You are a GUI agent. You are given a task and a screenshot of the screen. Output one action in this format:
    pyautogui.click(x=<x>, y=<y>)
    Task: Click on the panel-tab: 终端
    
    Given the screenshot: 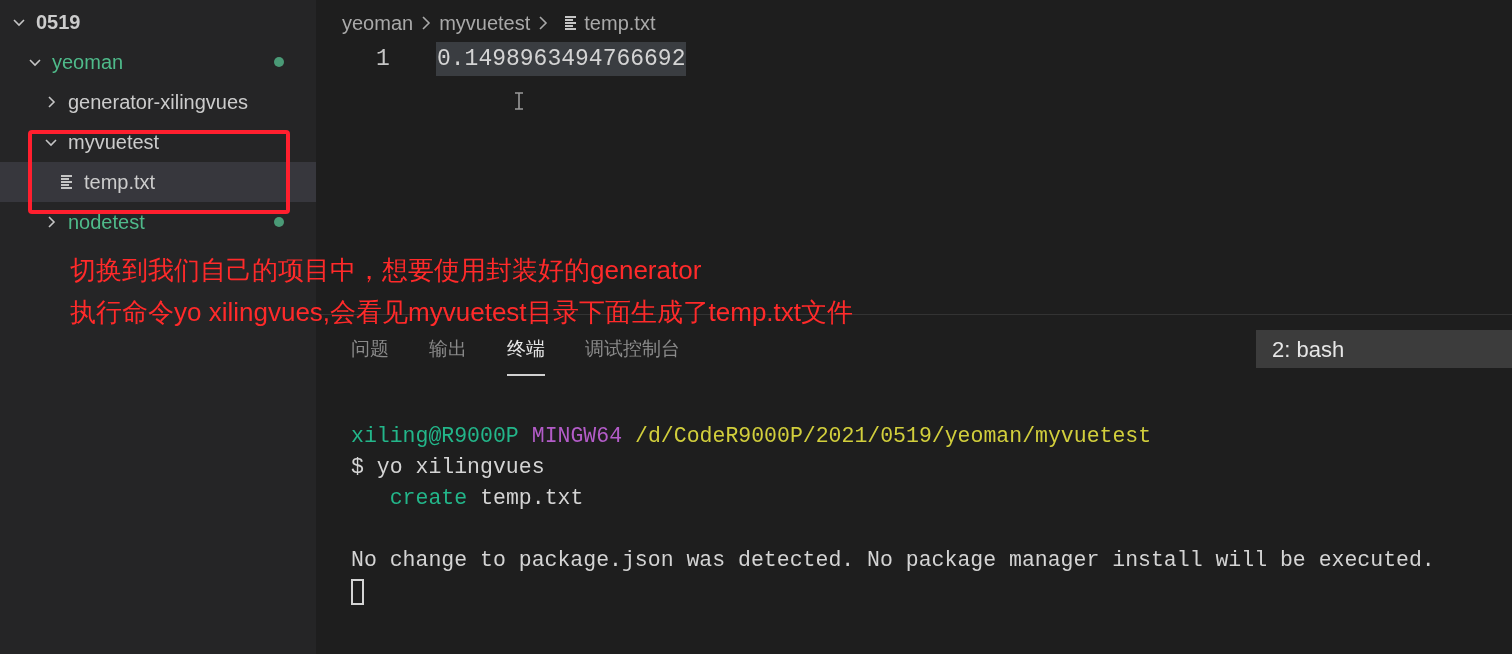 What is the action you would take?
    pyautogui.click(x=526, y=355)
    